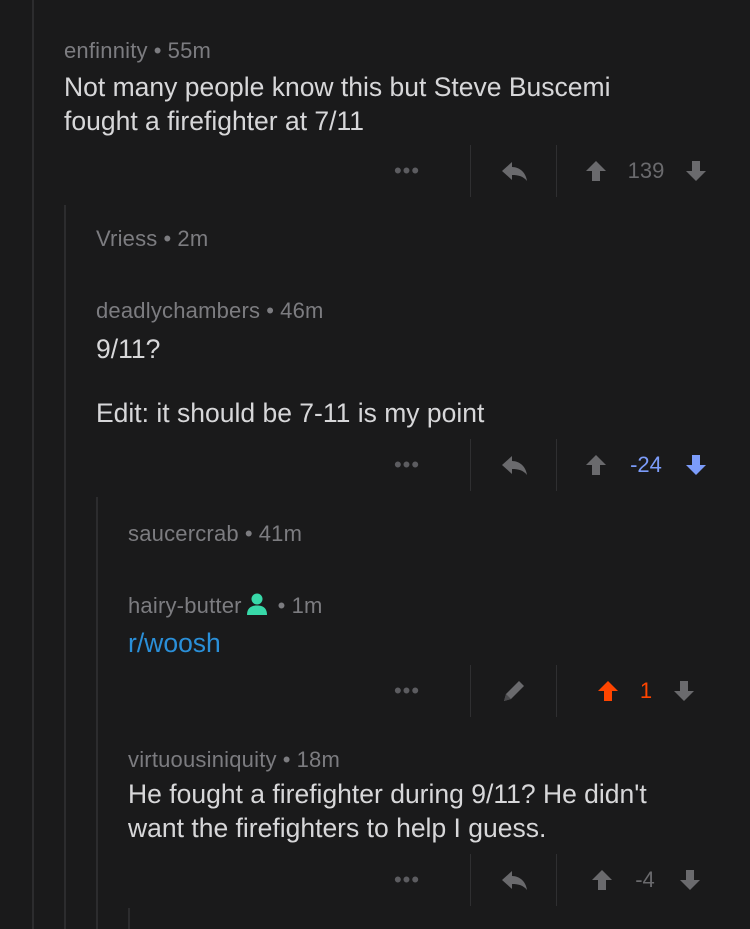 Image resolution: width=750 pixels, height=929 pixels. I want to click on edit-button, so click(514, 691).